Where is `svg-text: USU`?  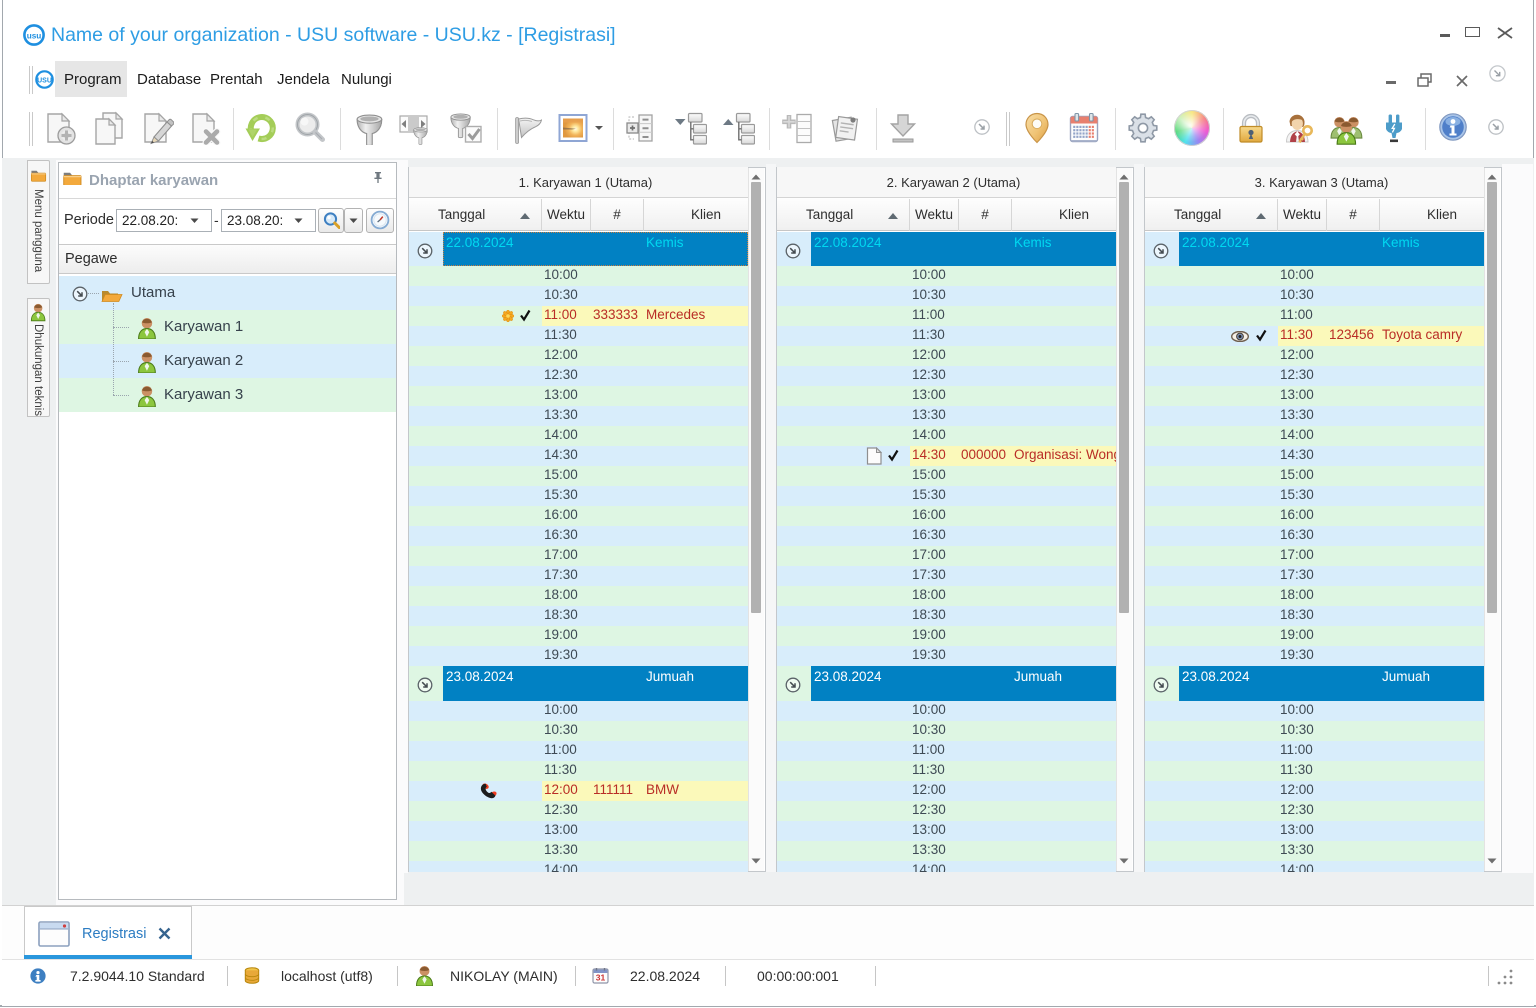 svg-text: USU is located at coordinates (44, 81).